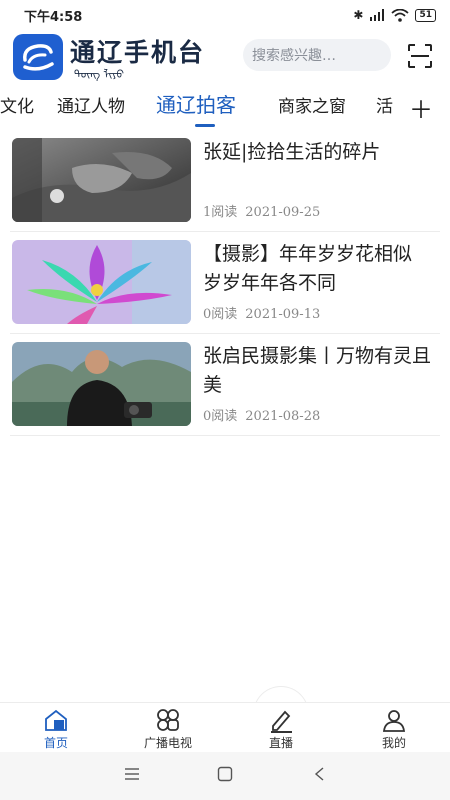  I want to click on add-tab-icon: ＋, so click(421, 107).